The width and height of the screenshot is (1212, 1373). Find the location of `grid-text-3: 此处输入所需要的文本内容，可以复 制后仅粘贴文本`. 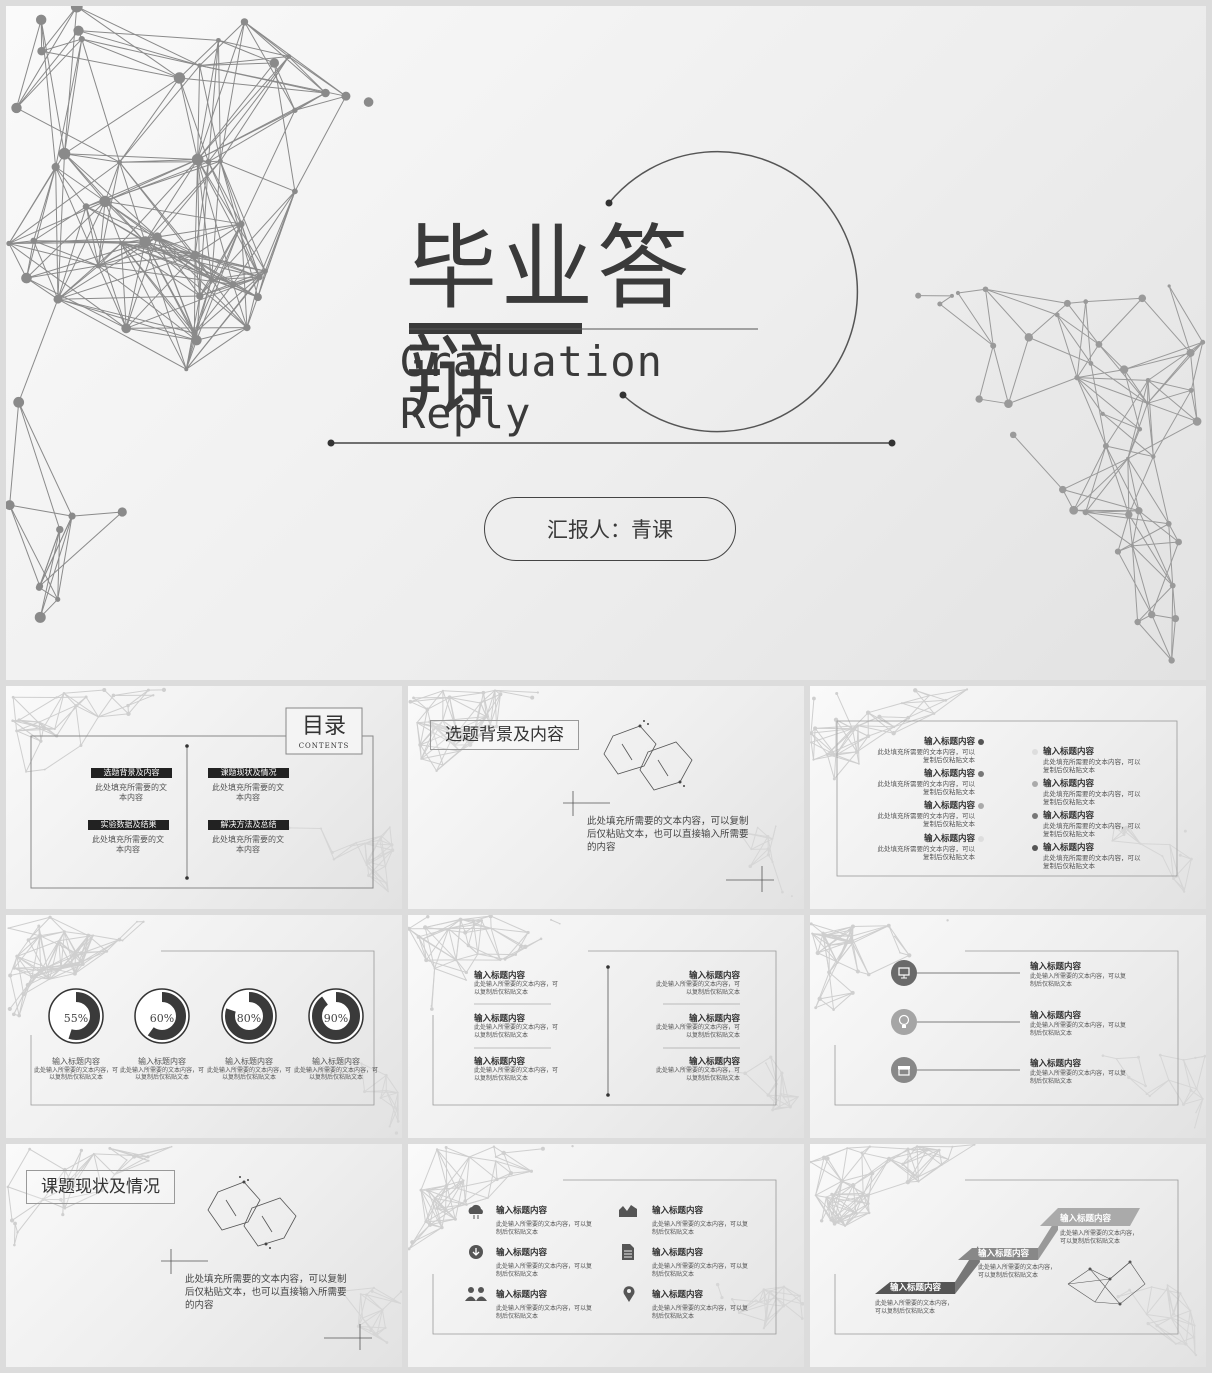

grid-text-3: 此处输入所需要的文本内容，可以复 制后仅粘贴文本 is located at coordinates (544, 1270).